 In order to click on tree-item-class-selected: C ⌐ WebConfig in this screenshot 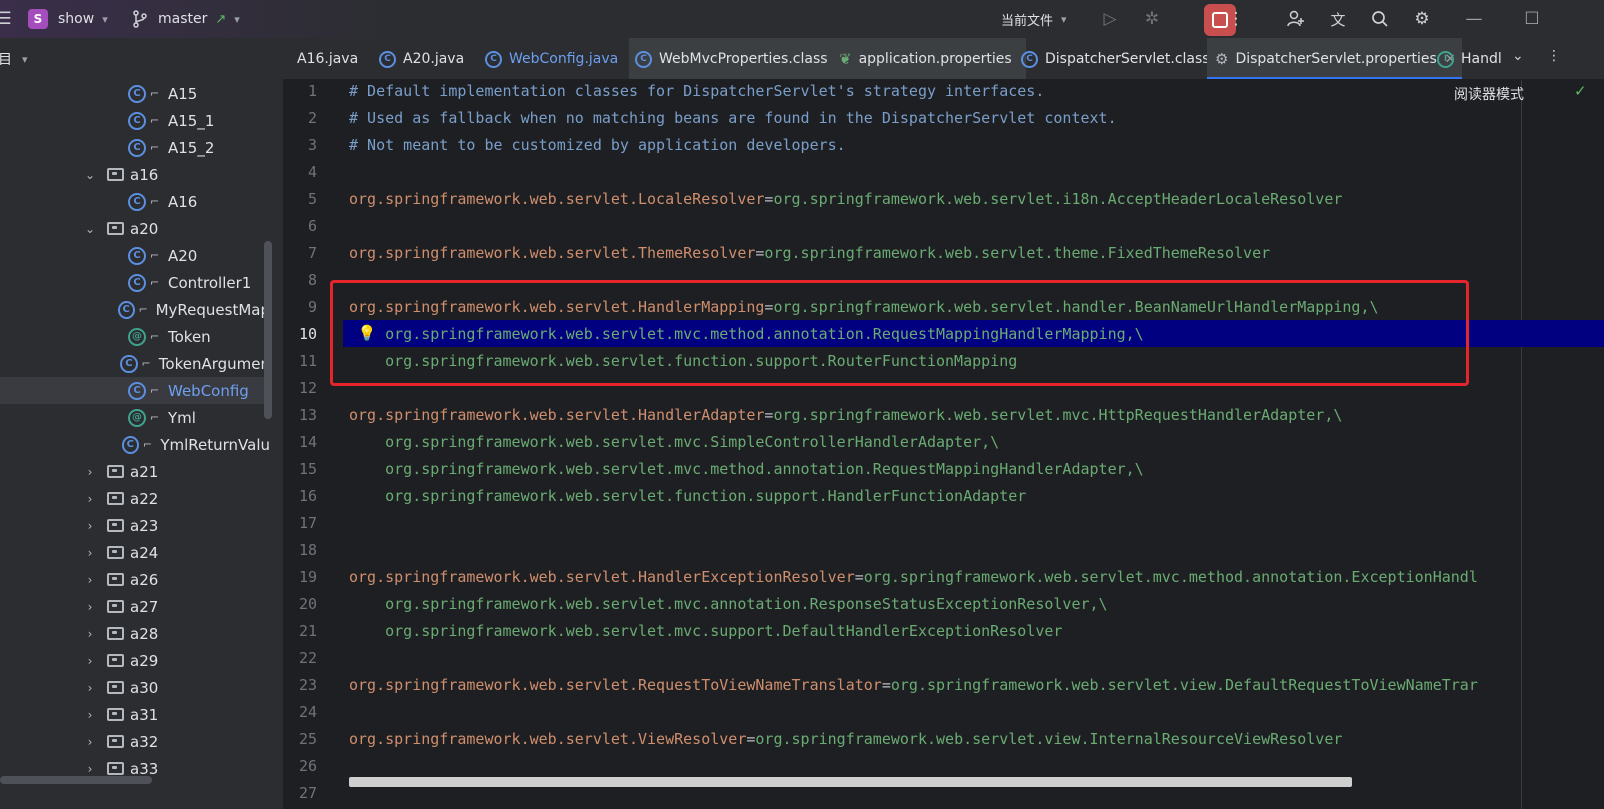, I will do `click(135, 390)`.